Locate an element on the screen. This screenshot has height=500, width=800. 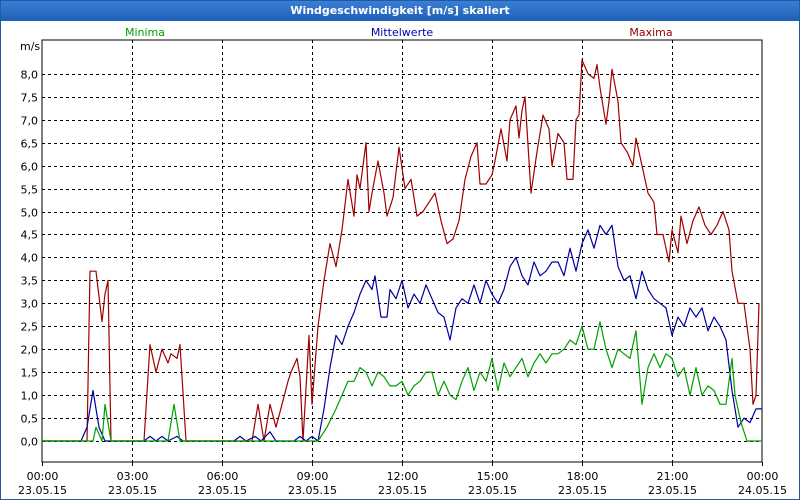
y-tick-label: 7,5 is located at coordinates (30, 98).